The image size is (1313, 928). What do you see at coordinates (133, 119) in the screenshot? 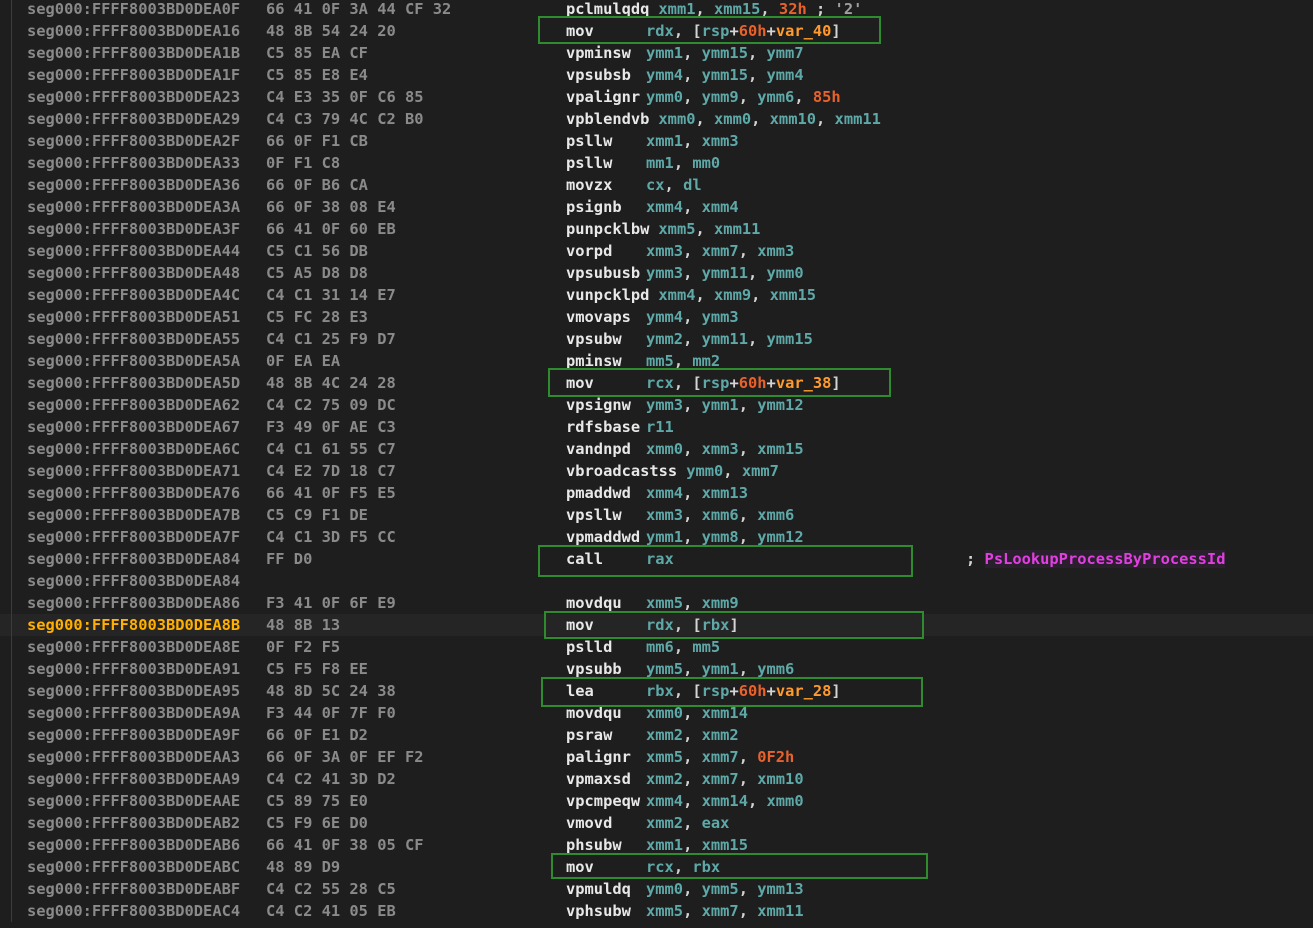
I see `address: seg000:FFFF8003BD0DEA29` at bounding box center [133, 119].